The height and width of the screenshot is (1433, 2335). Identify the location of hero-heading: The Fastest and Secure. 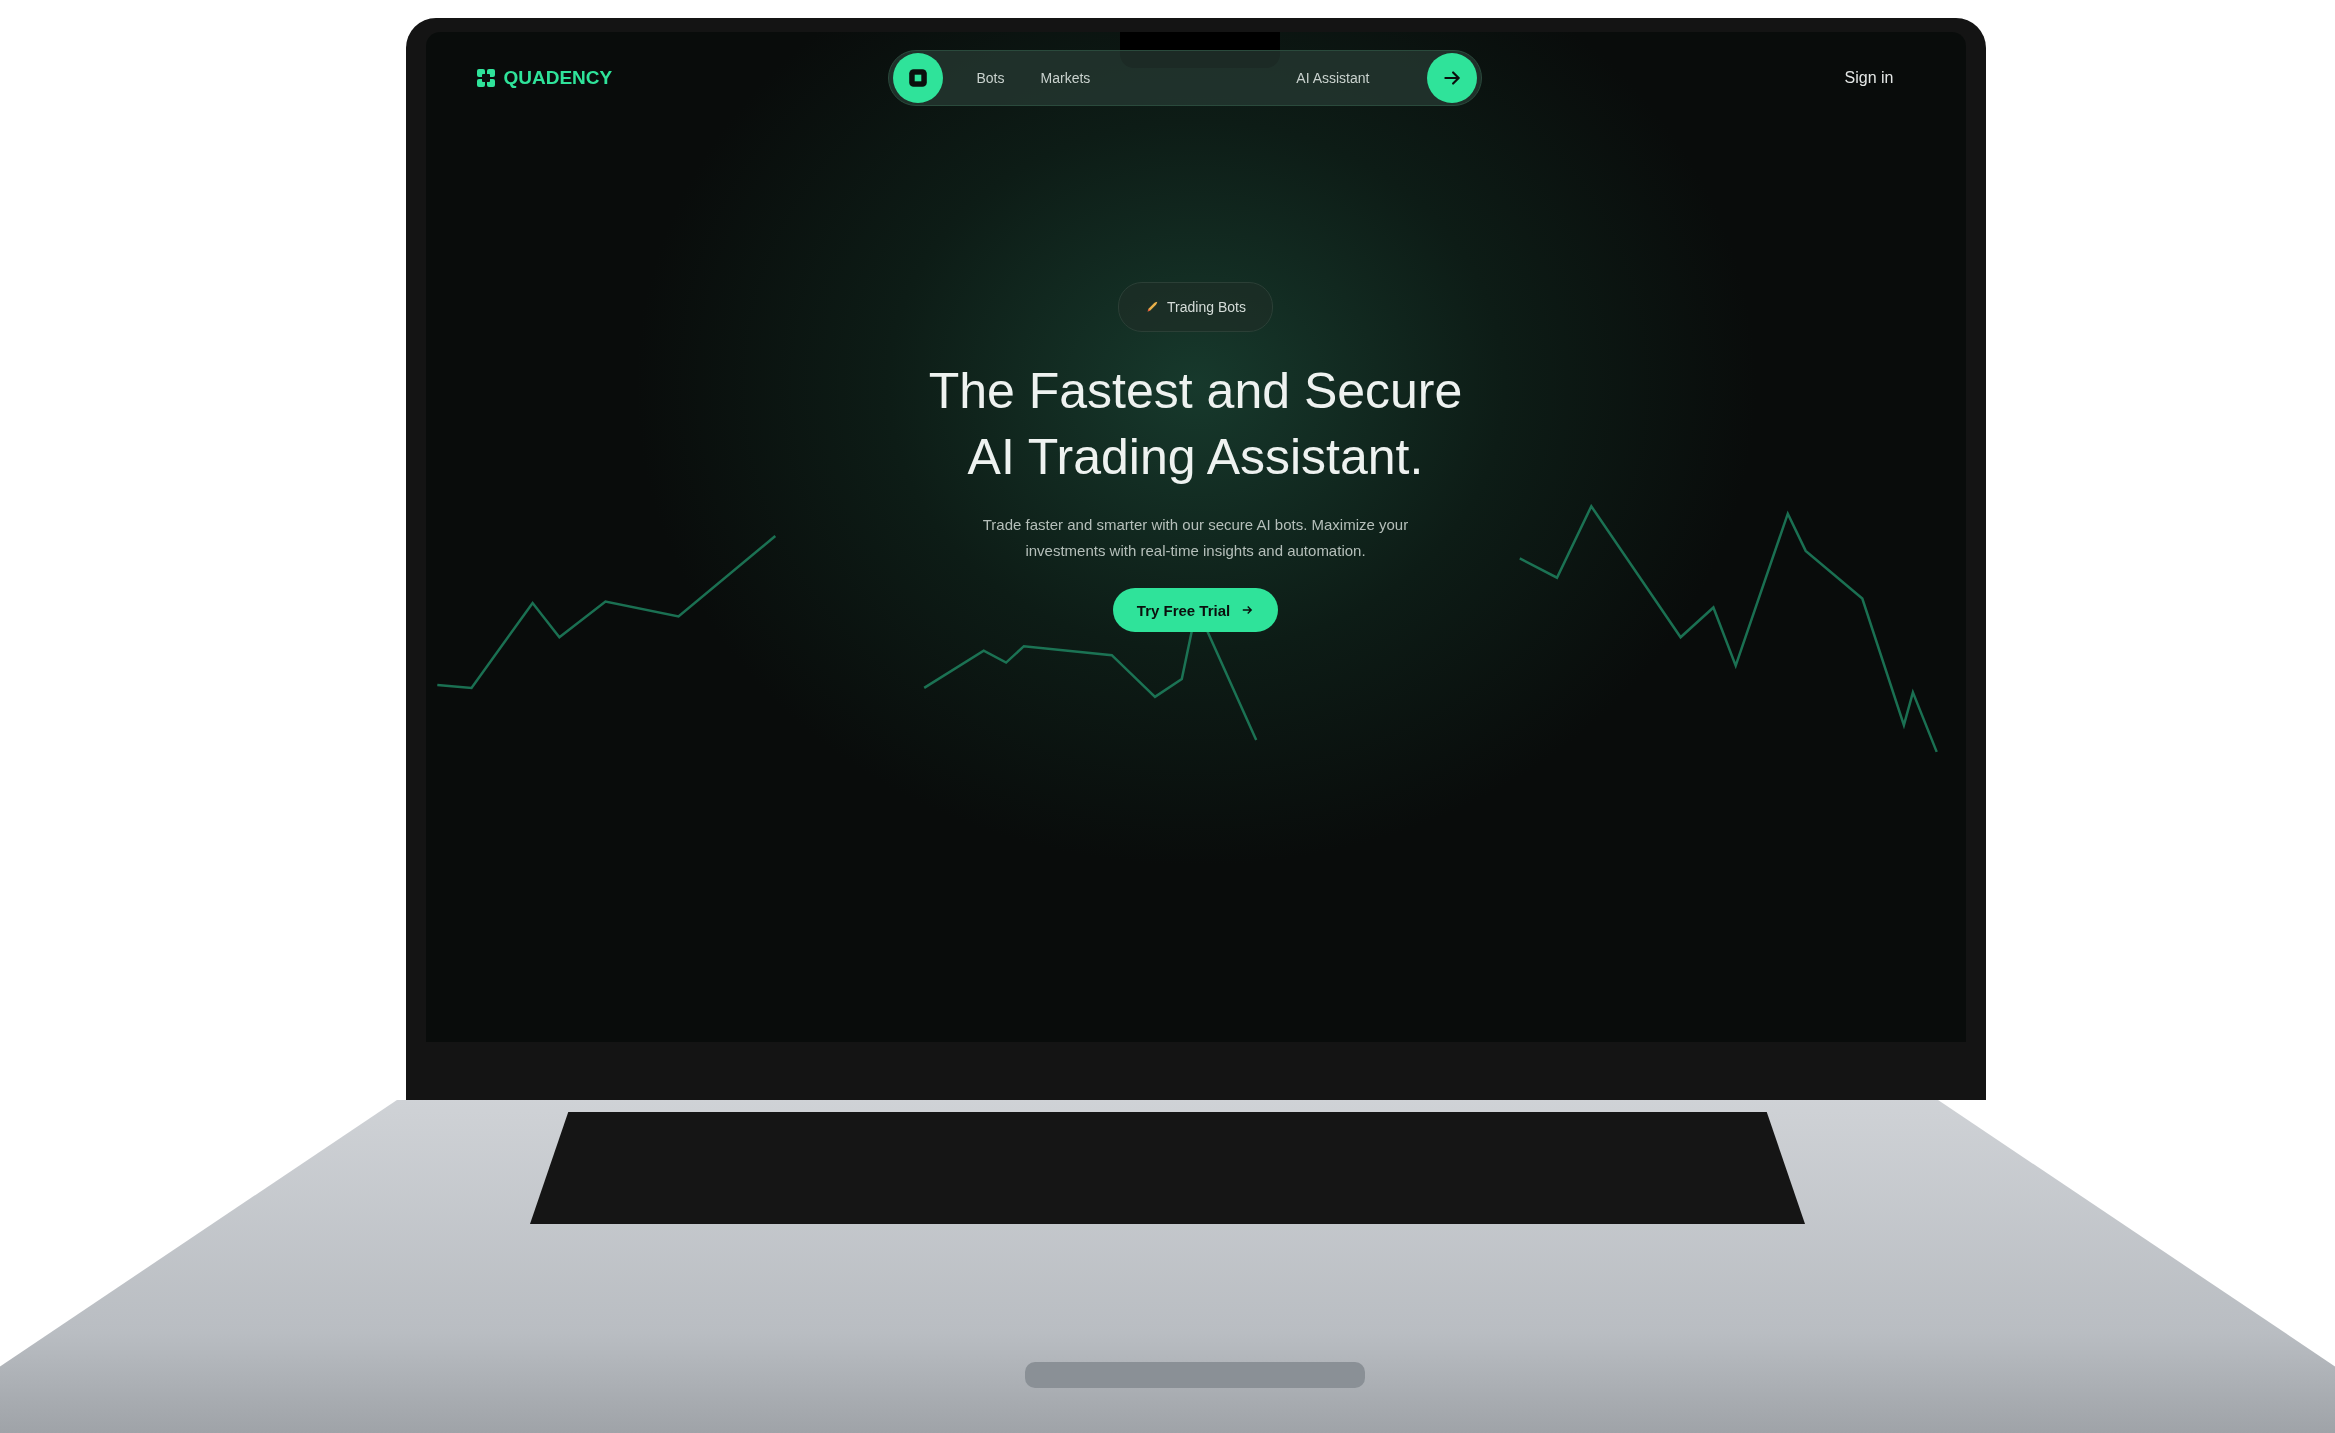
(1195, 391).